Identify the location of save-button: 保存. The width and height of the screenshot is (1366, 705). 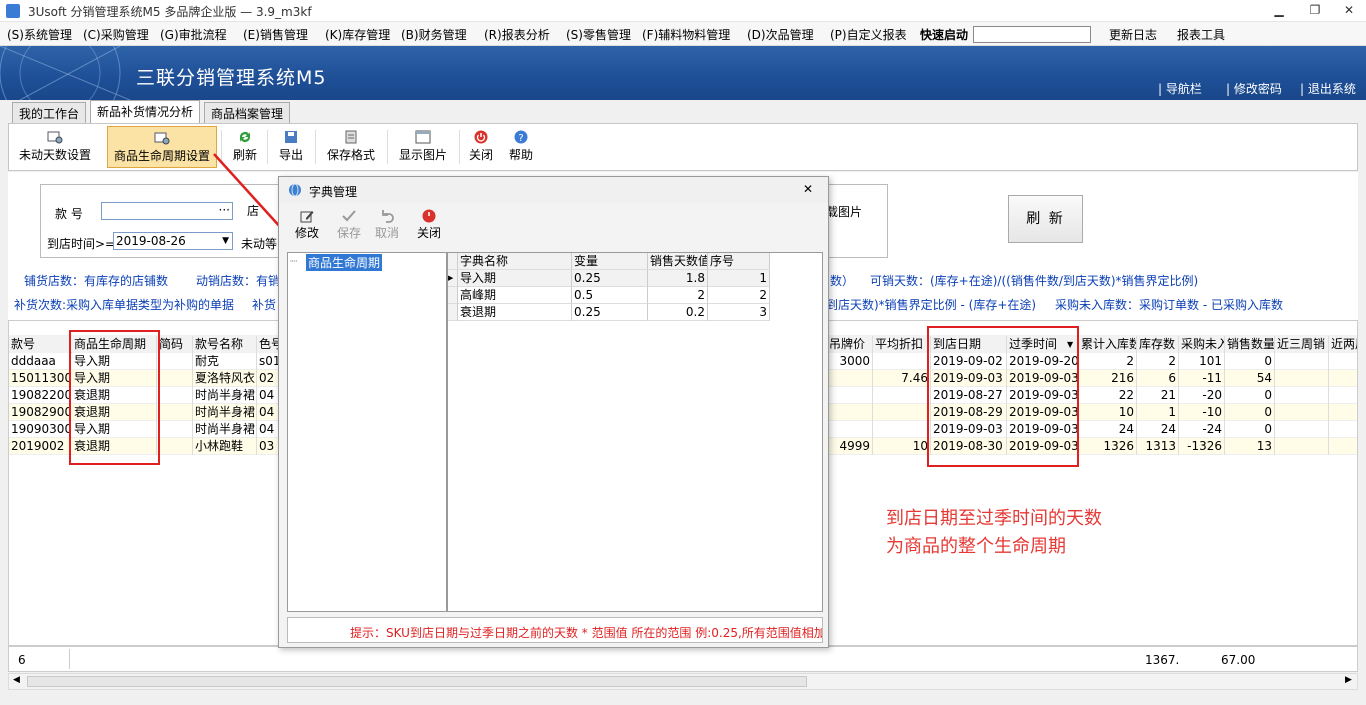
(349, 226).